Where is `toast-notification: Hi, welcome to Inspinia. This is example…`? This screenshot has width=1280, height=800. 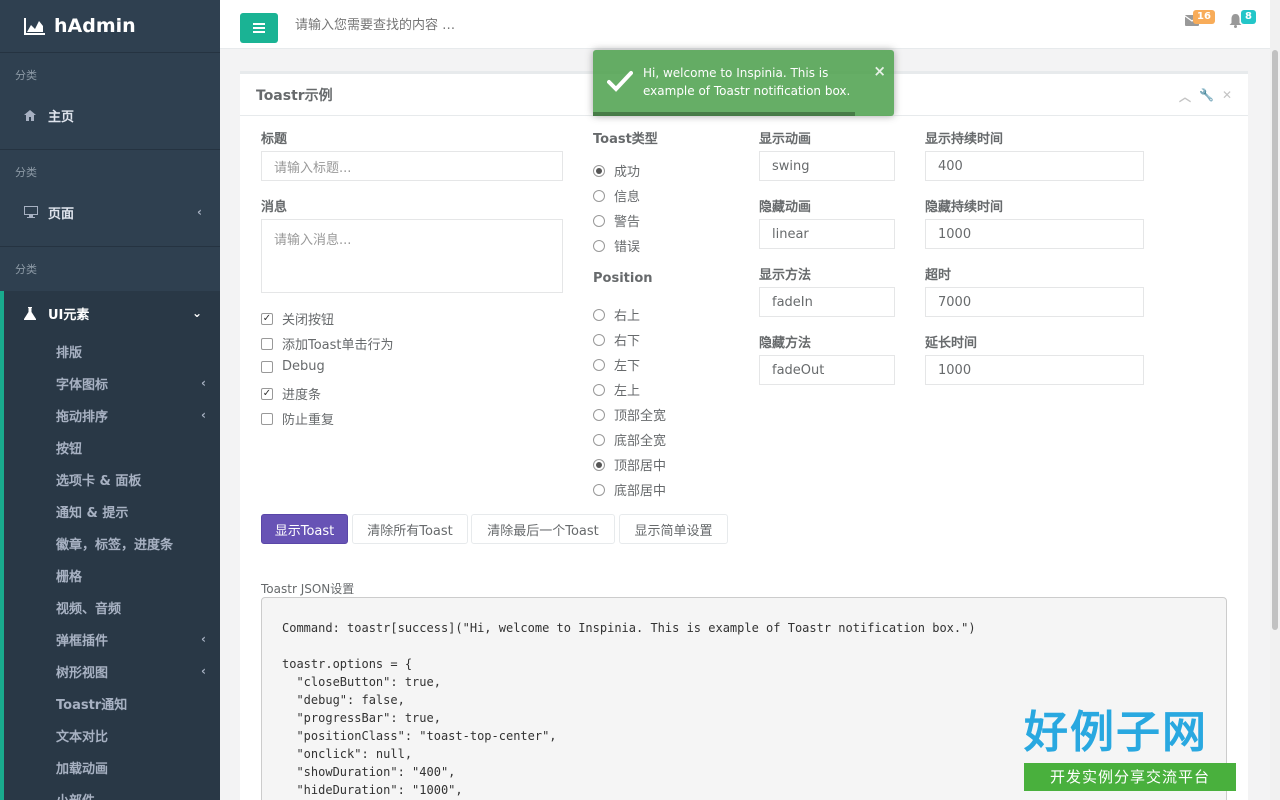
toast-notification: Hi, welcome to Inspinia. This is example… is located at coordinates (743, 83).